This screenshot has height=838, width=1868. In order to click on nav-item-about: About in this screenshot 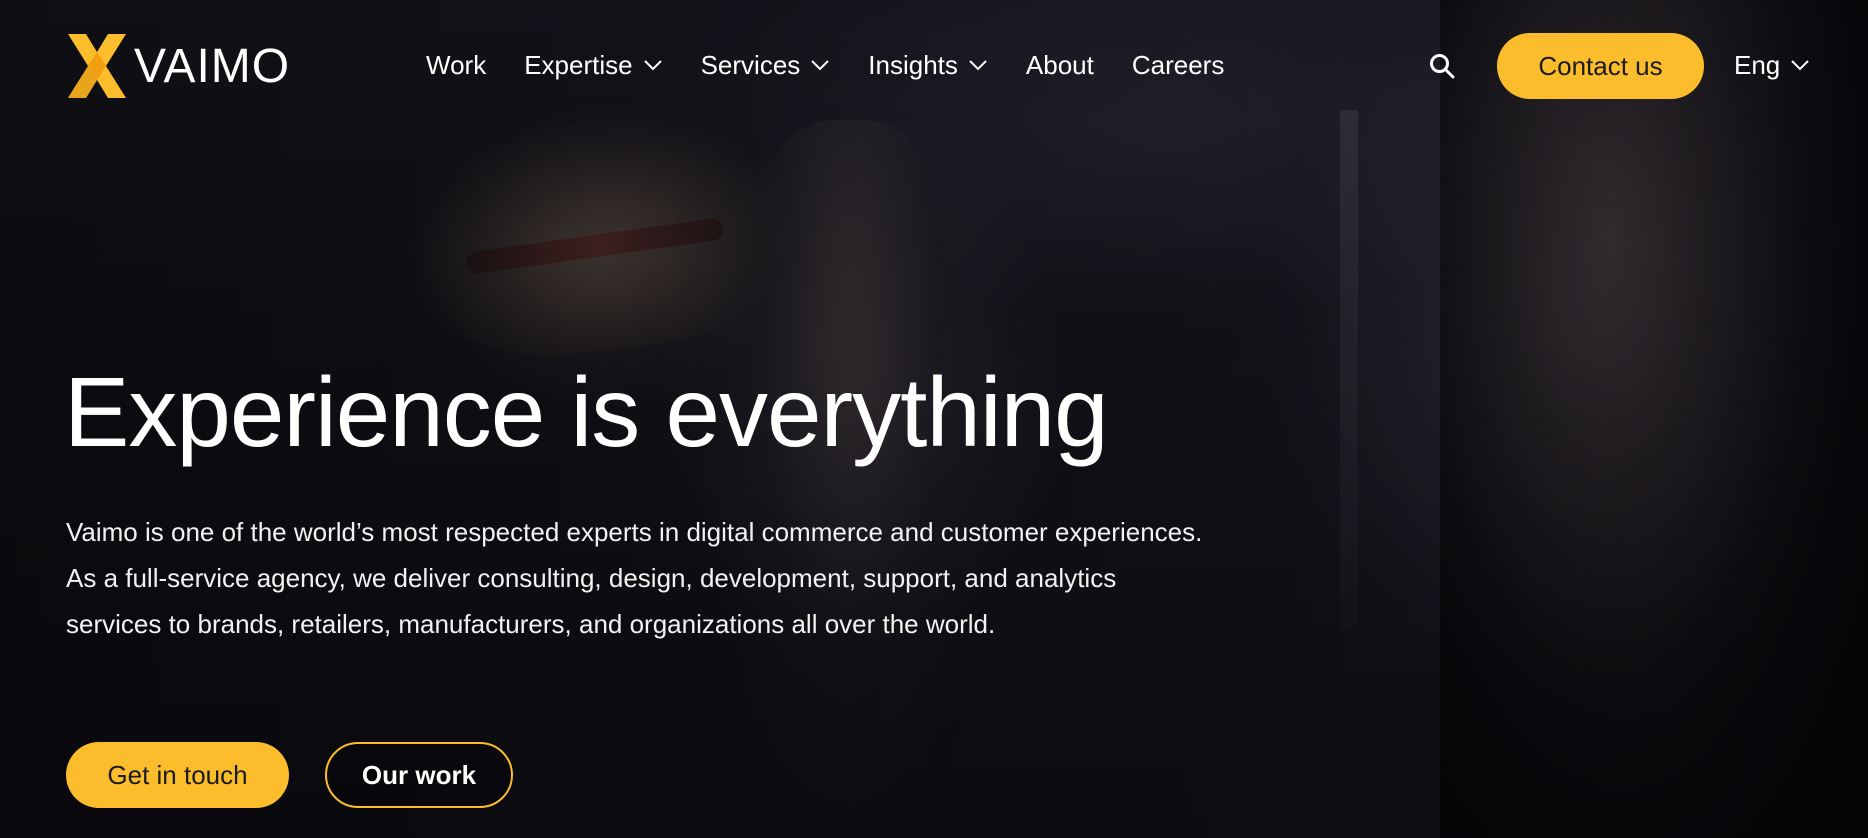, I will do `click(1060, 65)`.